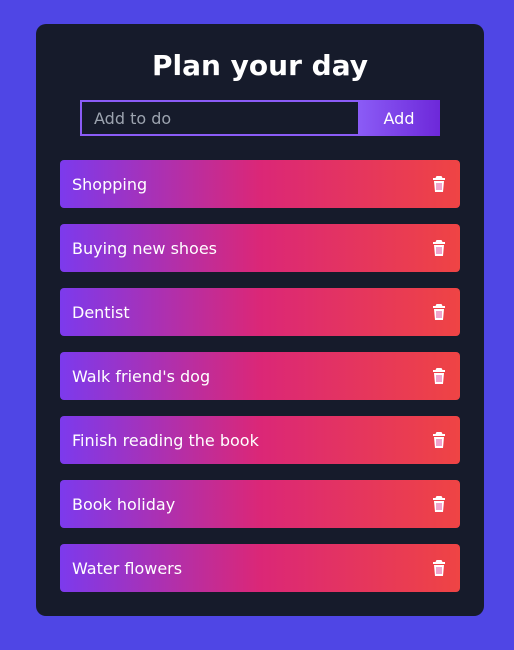 This screenshot has height=650, width=514. What do you see at coordinates (101, 312) in the screenshot?
I see `todo-text: Dentist` at bounding box center [101, 312].